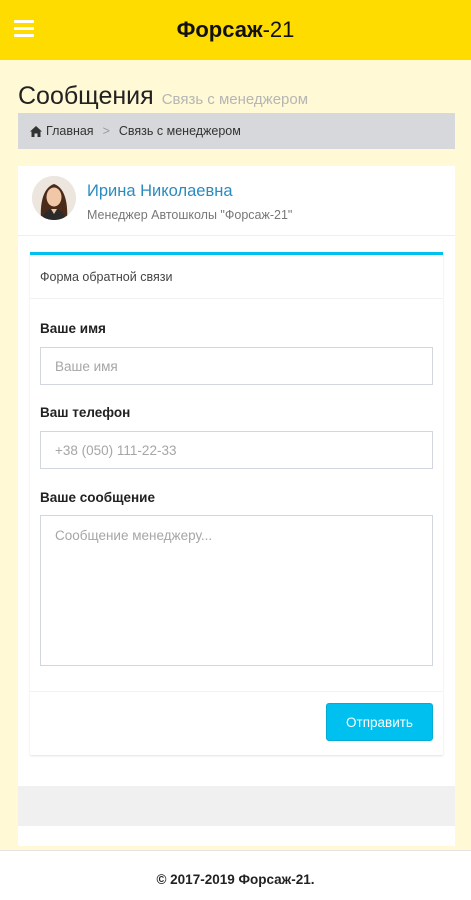  Describe the element at coordinates (85, 412) in the screenshot. I see `phone-label: Ваш телефон` at that location.